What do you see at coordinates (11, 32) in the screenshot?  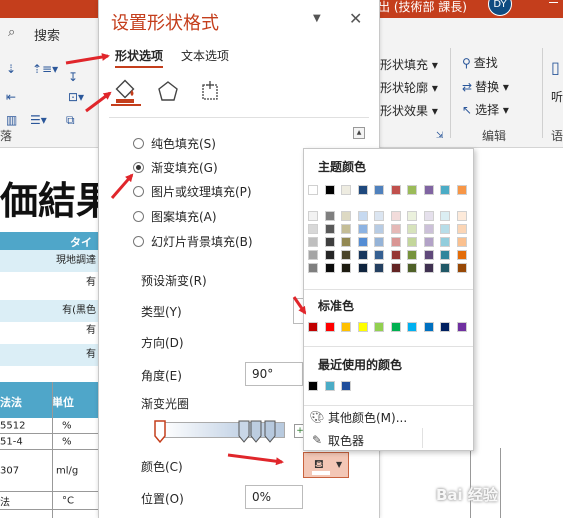 I see `search-icon: ⌕` at bounding box center [11, 32].